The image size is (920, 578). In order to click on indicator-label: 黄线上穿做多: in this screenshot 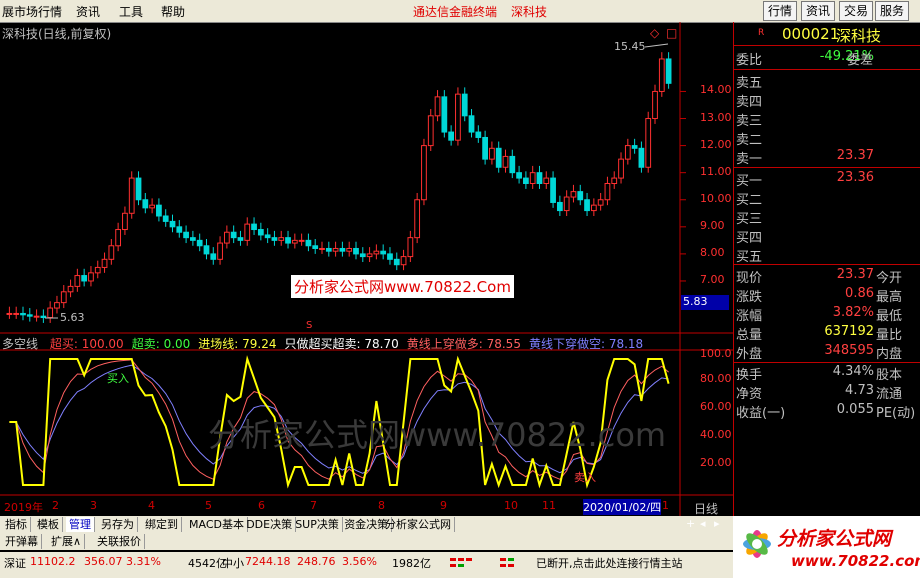, I will do `click(444, 344)`.